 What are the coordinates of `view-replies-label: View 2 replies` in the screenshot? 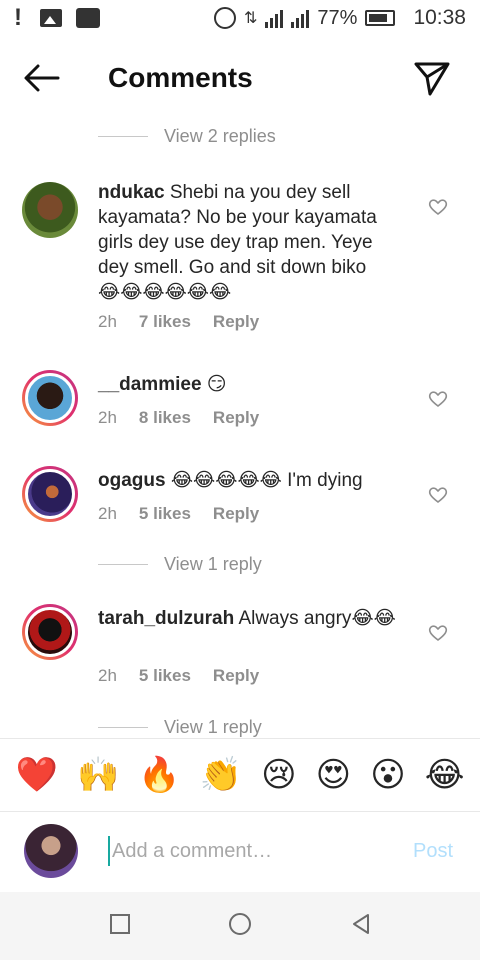 It's located at (220, 136).